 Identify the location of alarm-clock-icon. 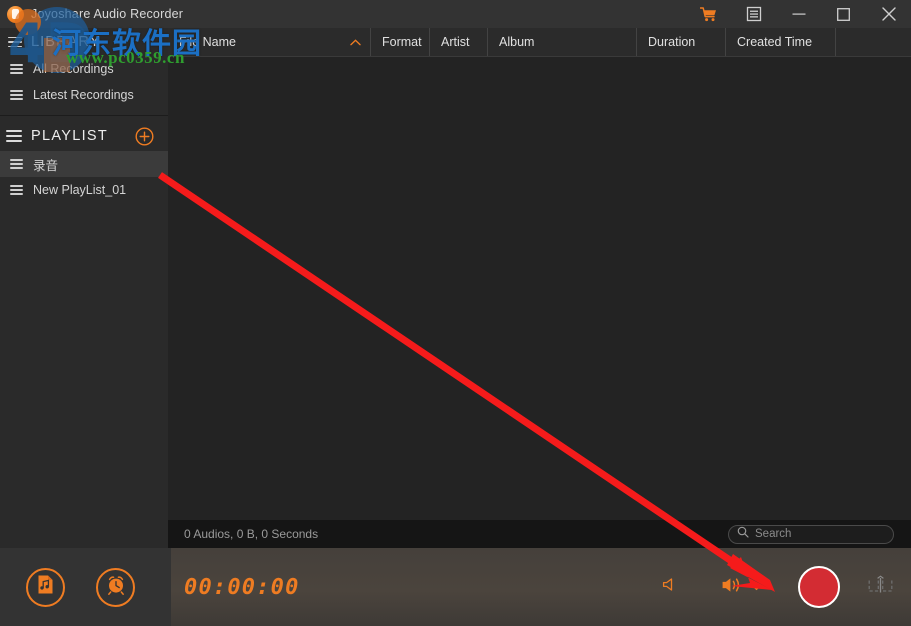
(116, 587).